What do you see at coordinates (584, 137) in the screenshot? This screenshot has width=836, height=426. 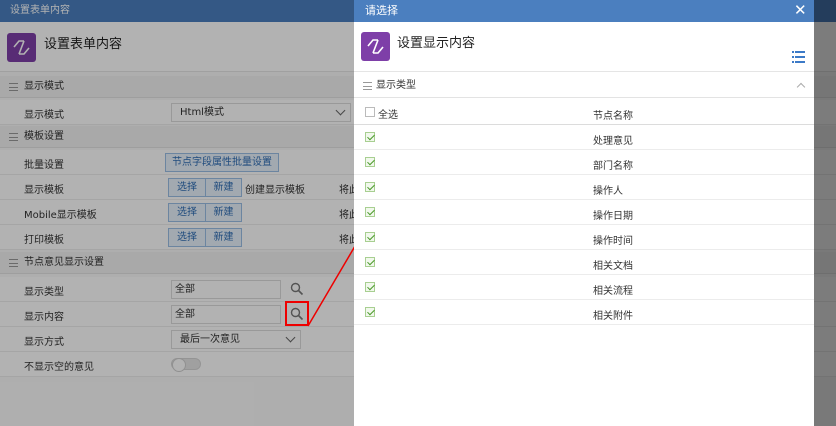 I see `table-row: 处理意见` at bounding box center [584, 137].